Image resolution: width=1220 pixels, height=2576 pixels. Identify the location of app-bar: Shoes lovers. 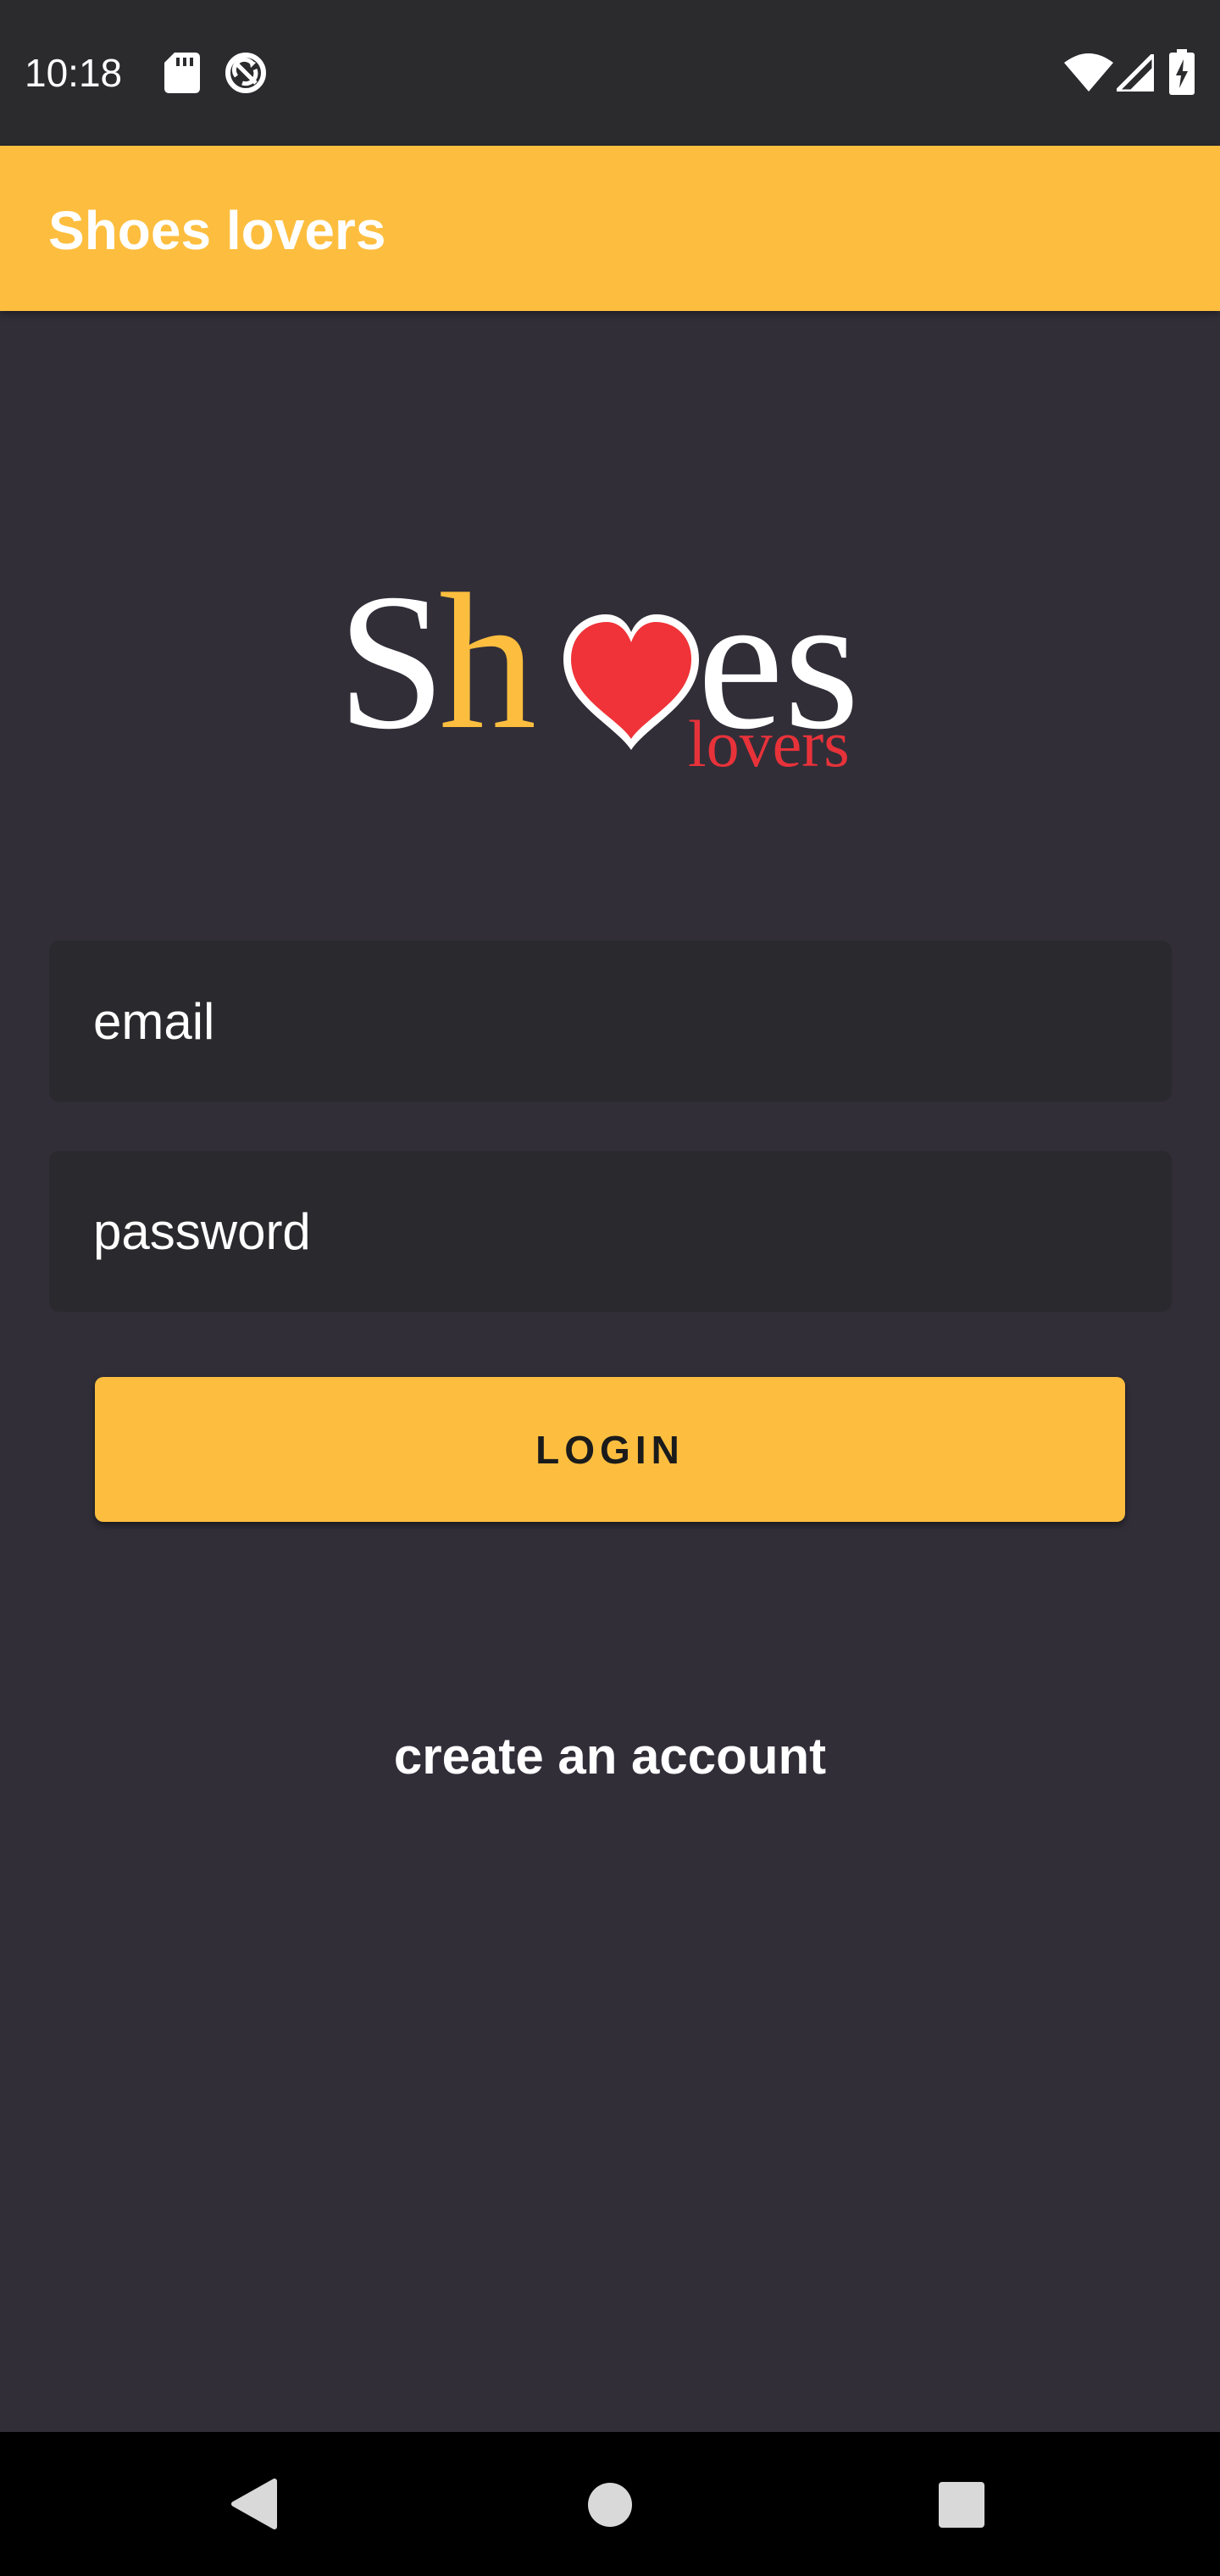
(610, 228).